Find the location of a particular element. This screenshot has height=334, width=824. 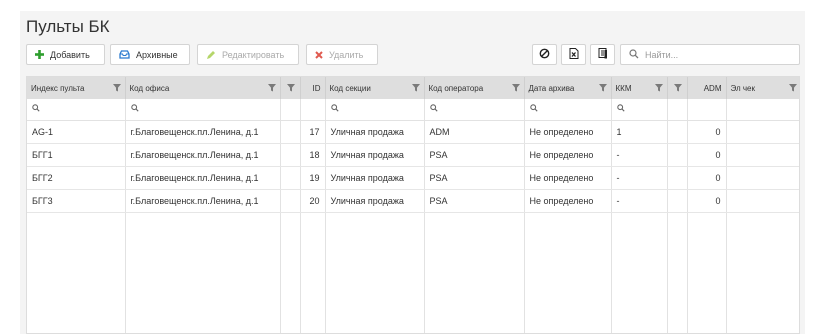

delete-button: Удалить is located at coordinates (342, 54).